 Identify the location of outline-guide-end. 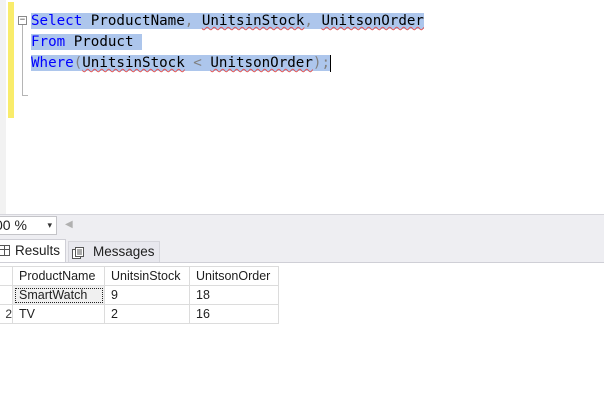
(25, 95).